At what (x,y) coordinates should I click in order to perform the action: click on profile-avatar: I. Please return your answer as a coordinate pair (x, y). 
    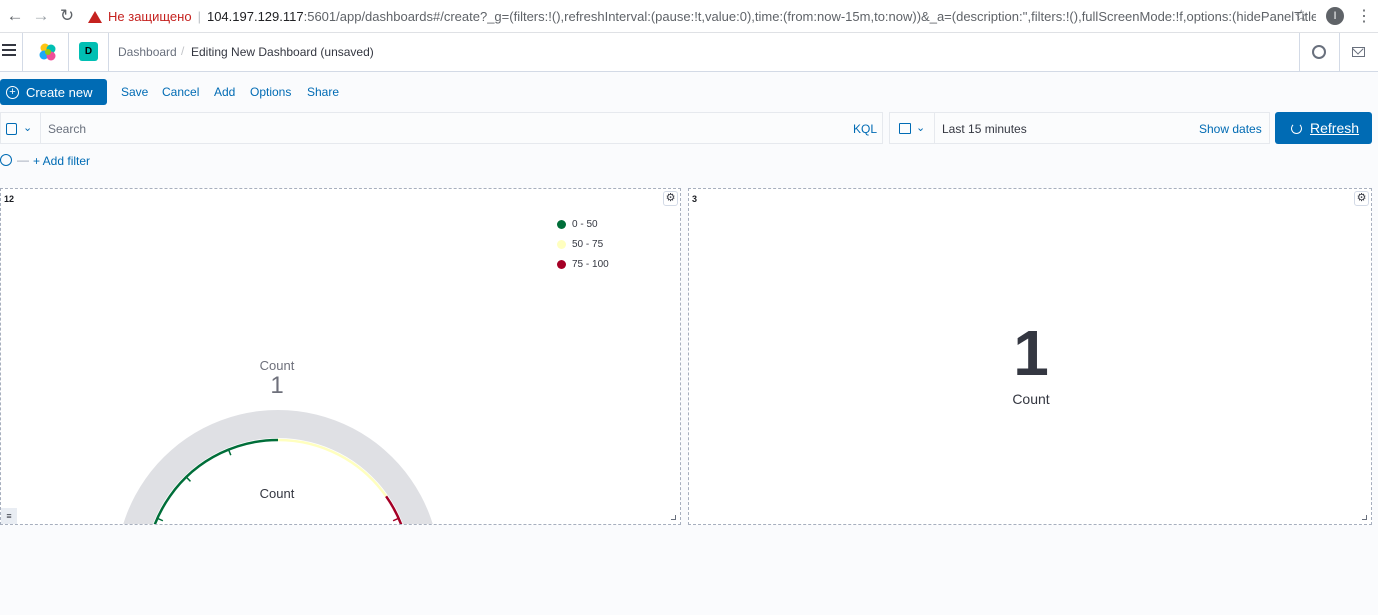
    Looking at the image, I should click on (1335, 16).